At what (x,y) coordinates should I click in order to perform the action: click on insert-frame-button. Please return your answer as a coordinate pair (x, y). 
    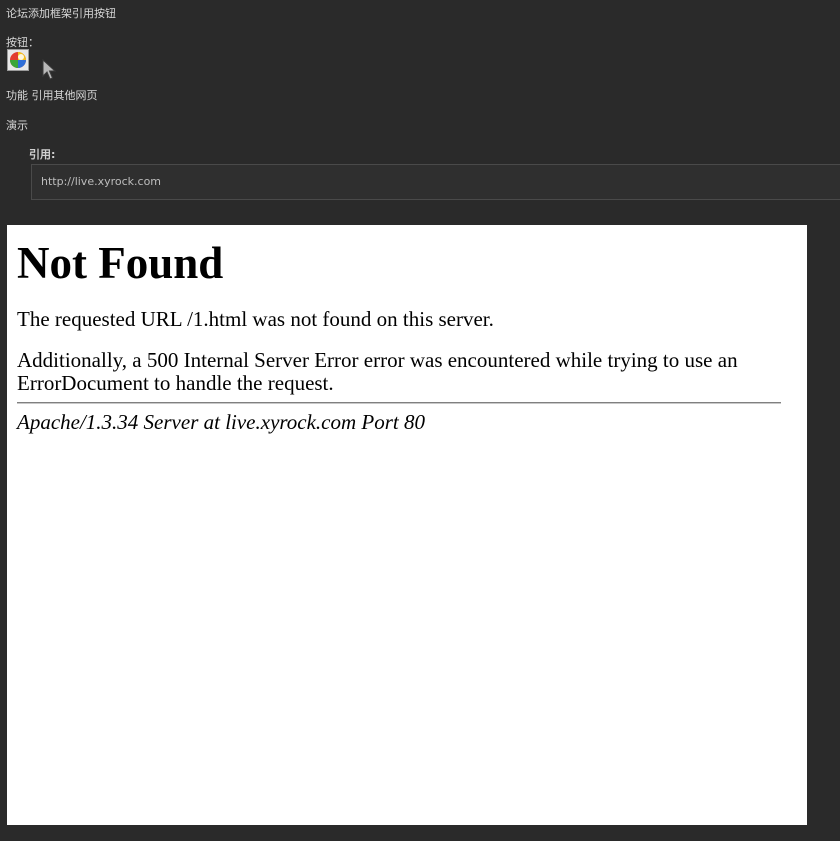
    Looking at the image, I should click on (18, 60).